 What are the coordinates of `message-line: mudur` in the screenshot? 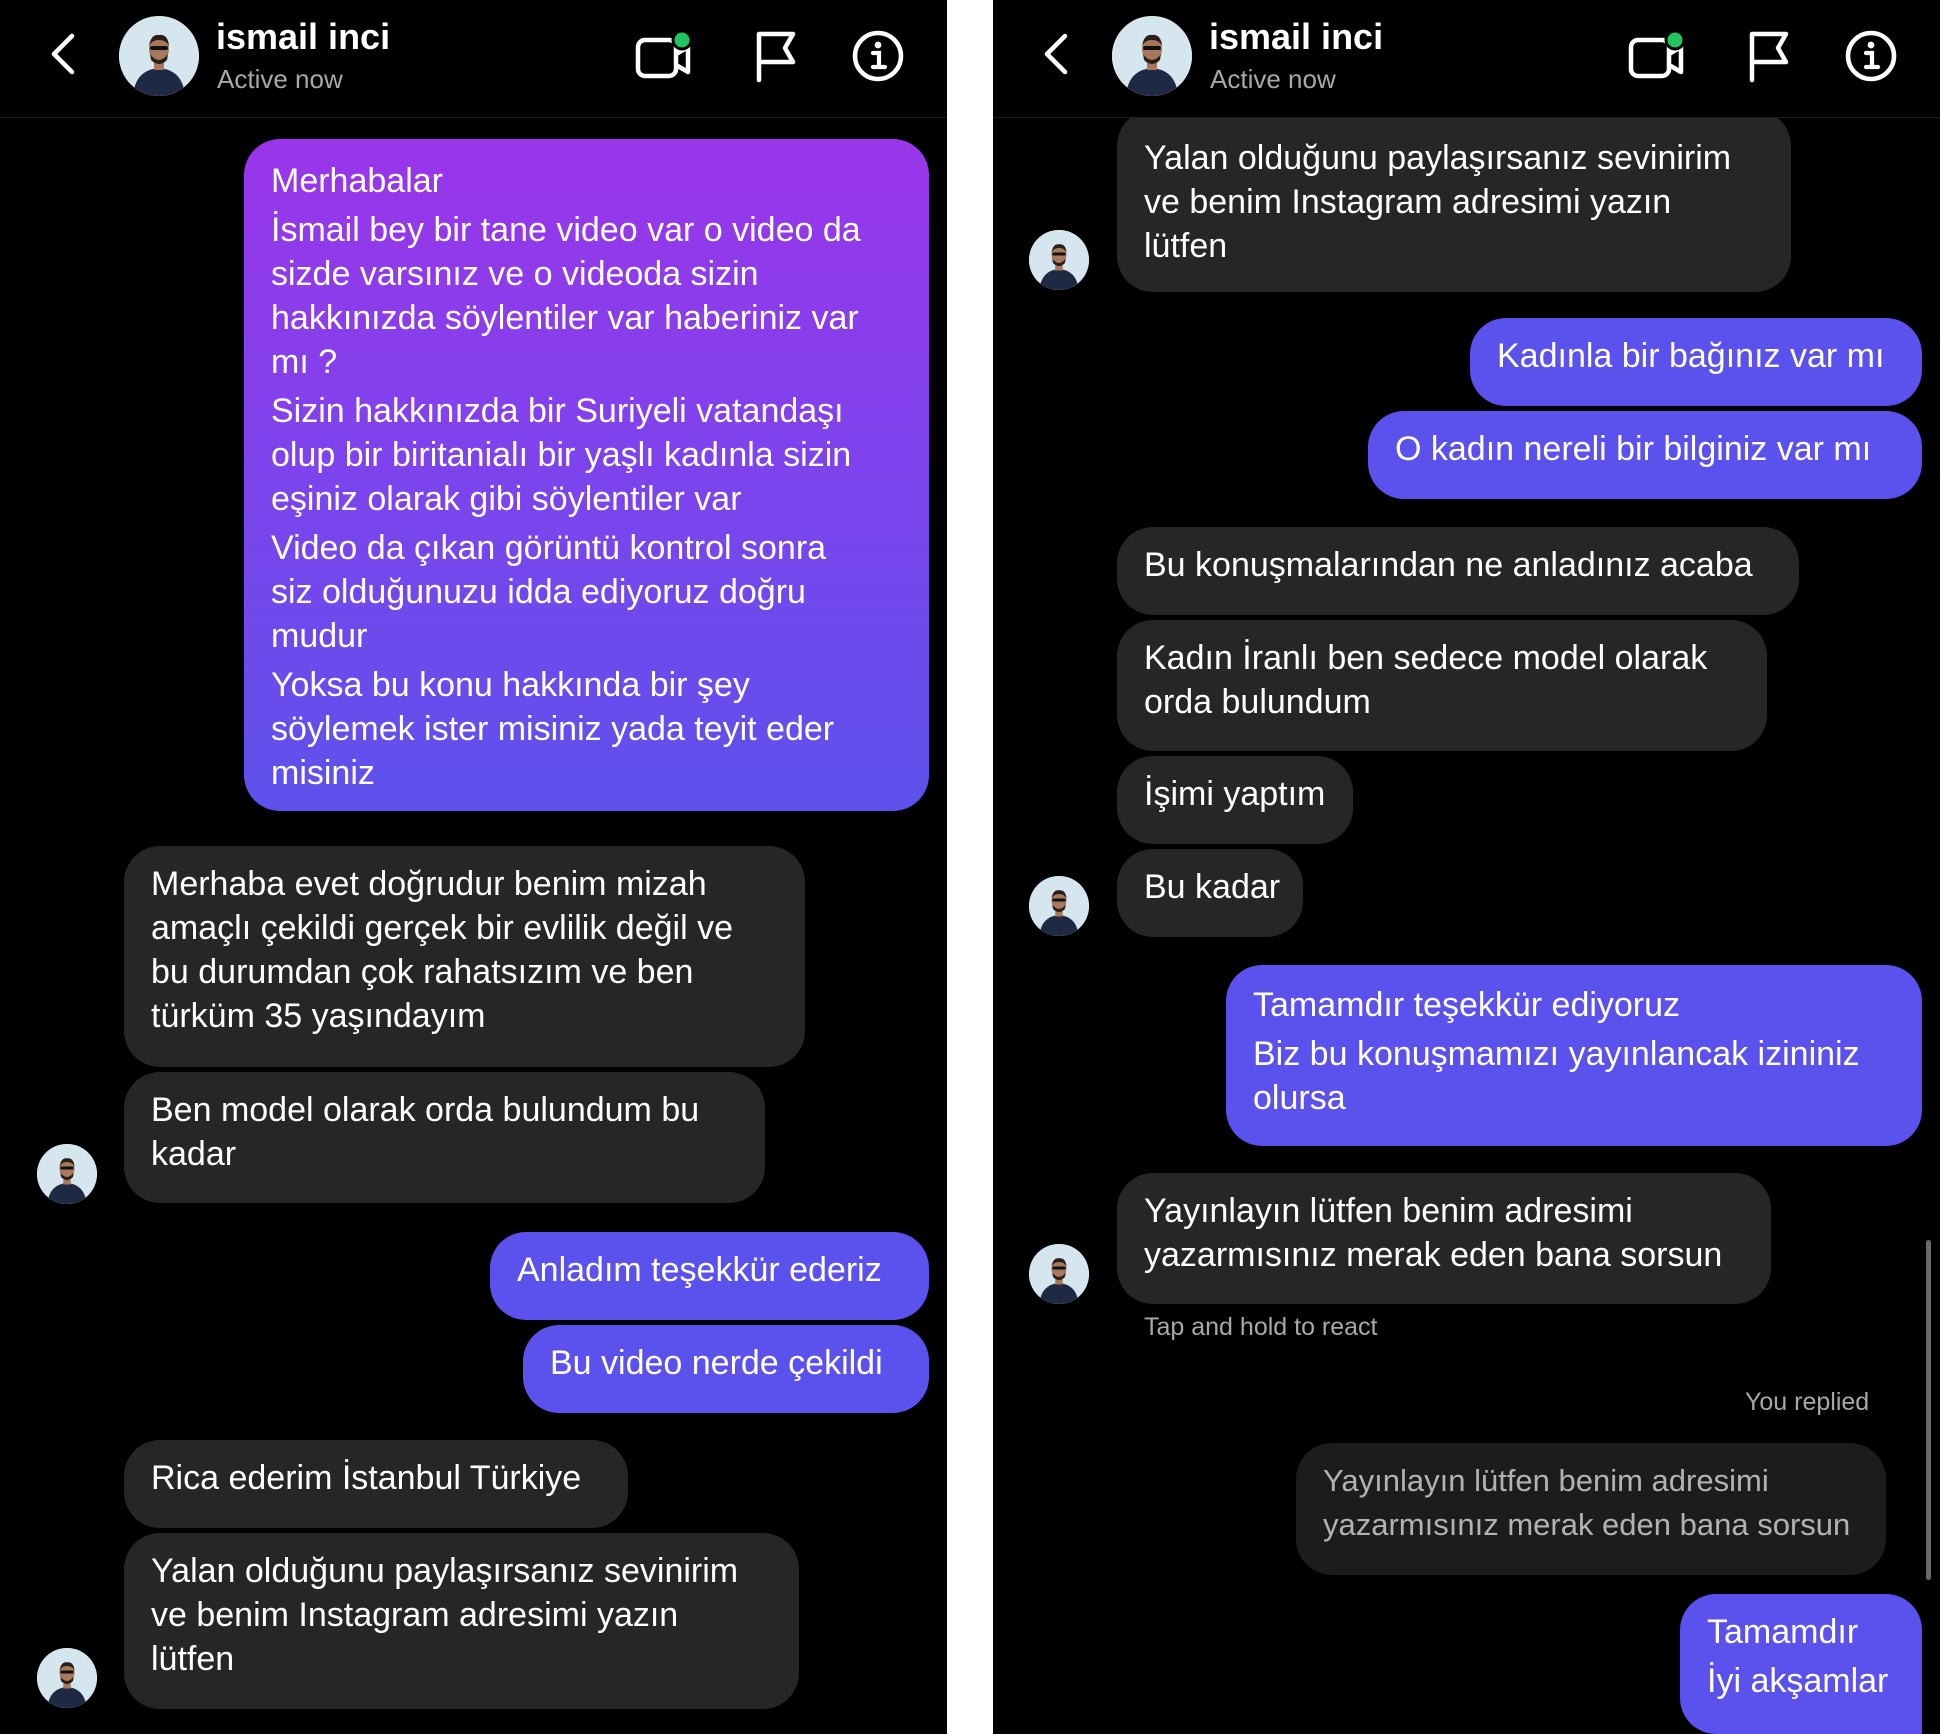 It's located at (319, 636).